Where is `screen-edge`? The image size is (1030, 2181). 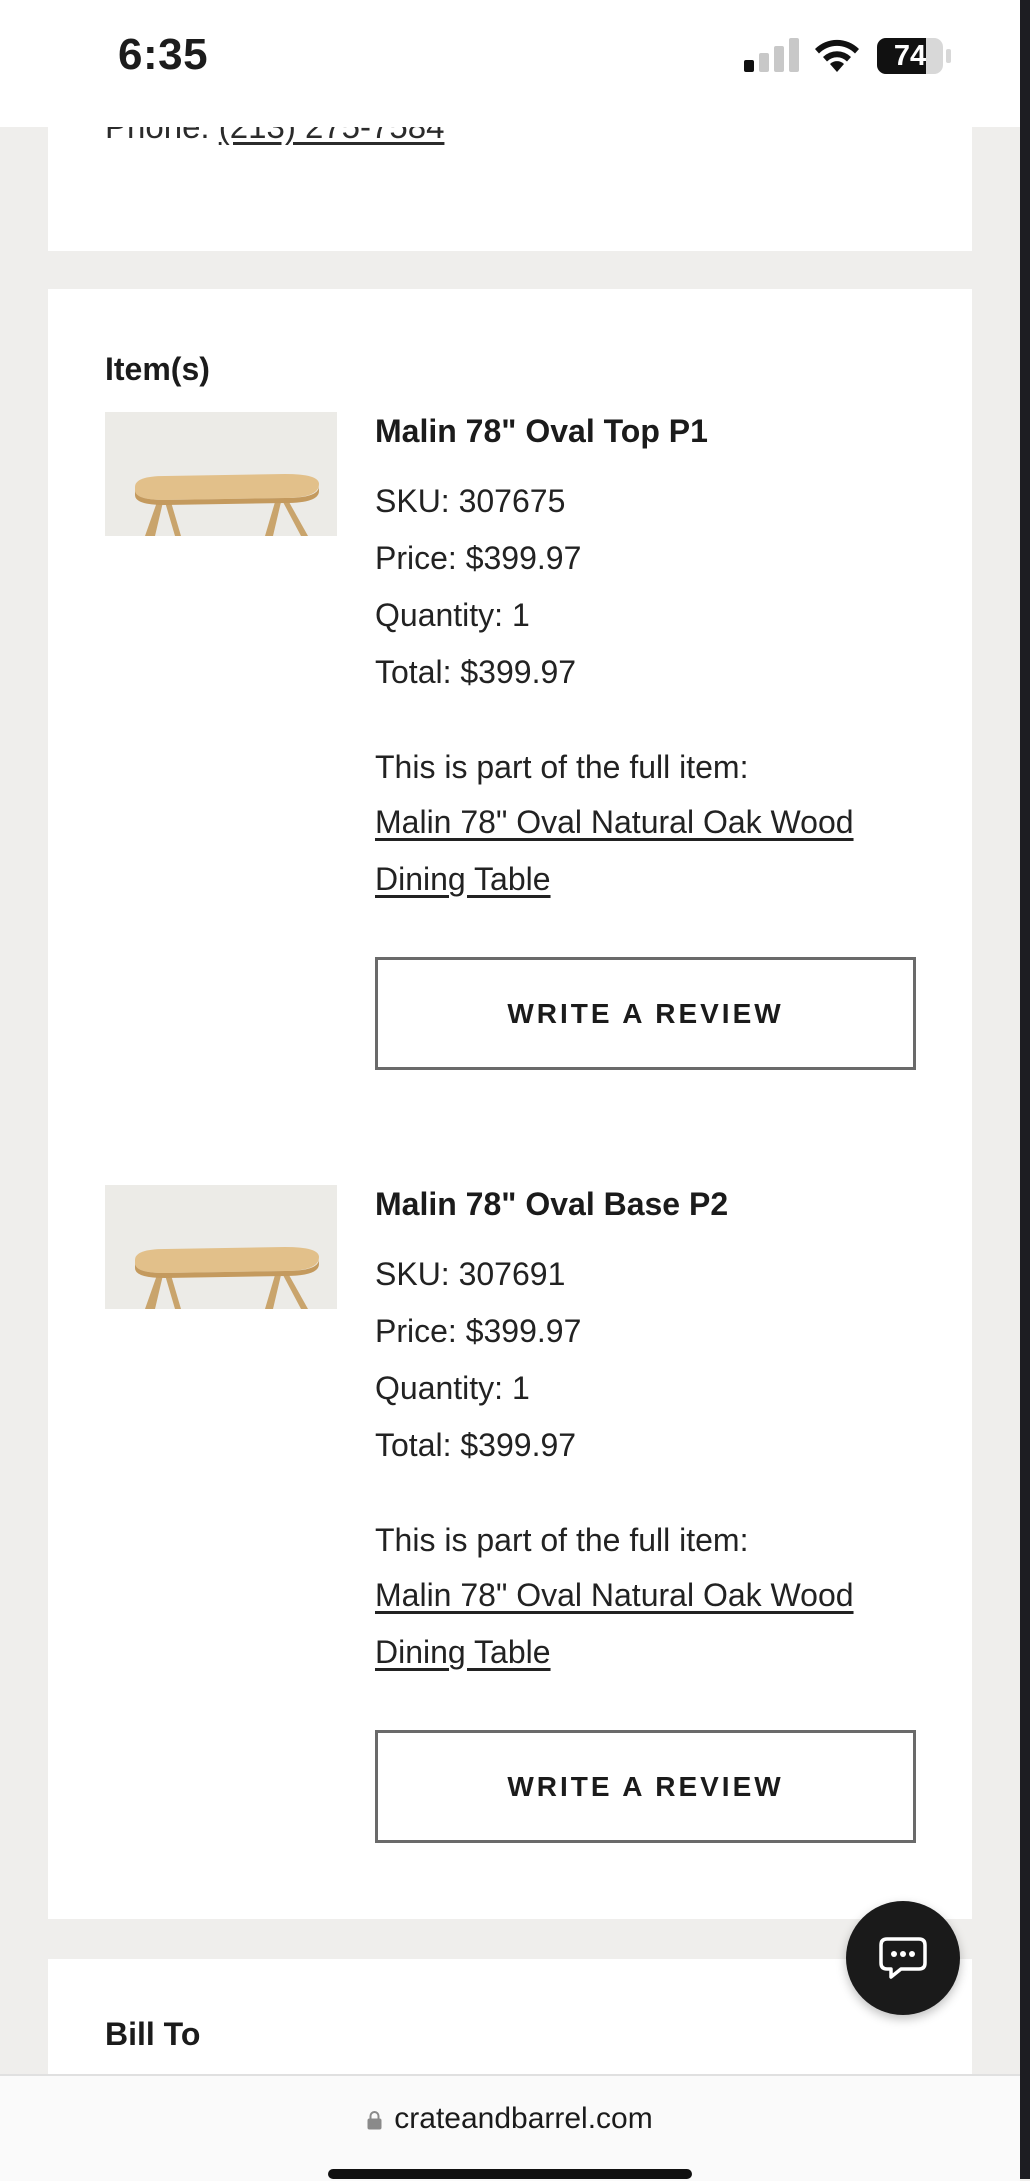 screen-edge is located at coordinates (1025, 1089).